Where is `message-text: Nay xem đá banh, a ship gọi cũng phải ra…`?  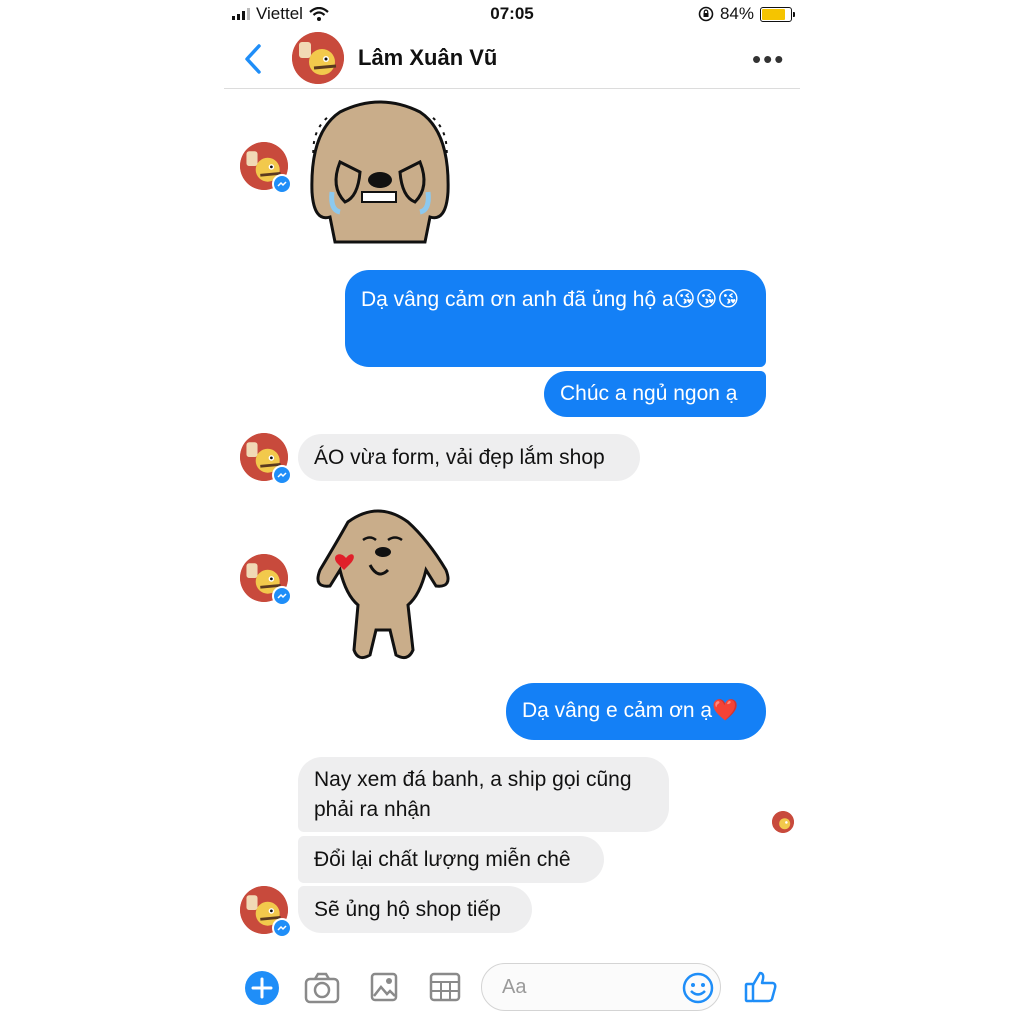
message-text: Nay xem đá banh, a ship gọi cũng phải ra… is located at coordinates (473, 794).